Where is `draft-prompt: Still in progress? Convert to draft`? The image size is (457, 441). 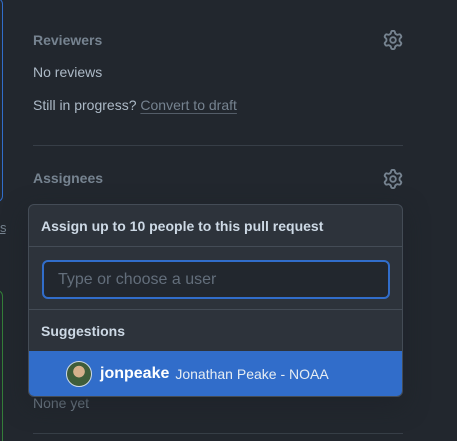
draft-prompt: Still in progress? Convert to draft is located at coordinates (135, 105).